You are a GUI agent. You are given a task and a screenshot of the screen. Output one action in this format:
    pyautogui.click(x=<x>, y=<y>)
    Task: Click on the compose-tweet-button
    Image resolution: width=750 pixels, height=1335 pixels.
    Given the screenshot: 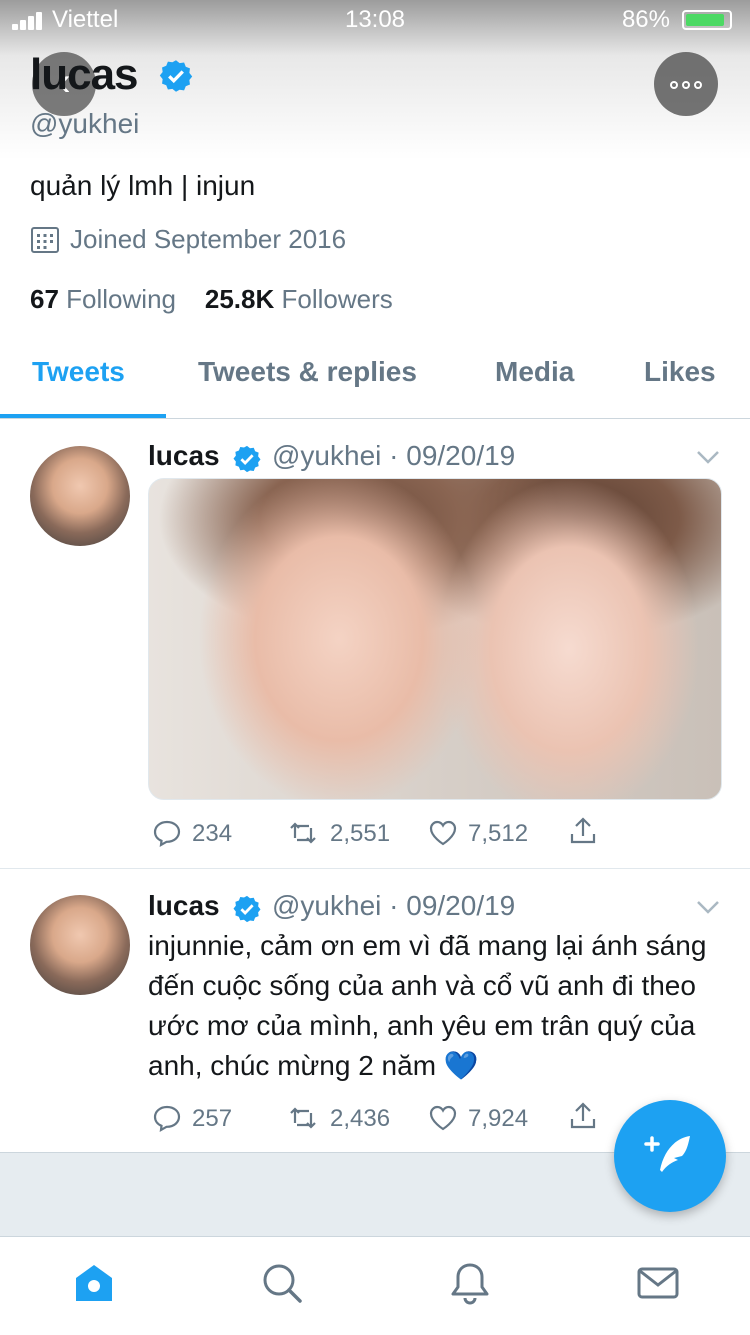 What is the action you would take?
    pyautogui.click(x=670, y=1156)
    